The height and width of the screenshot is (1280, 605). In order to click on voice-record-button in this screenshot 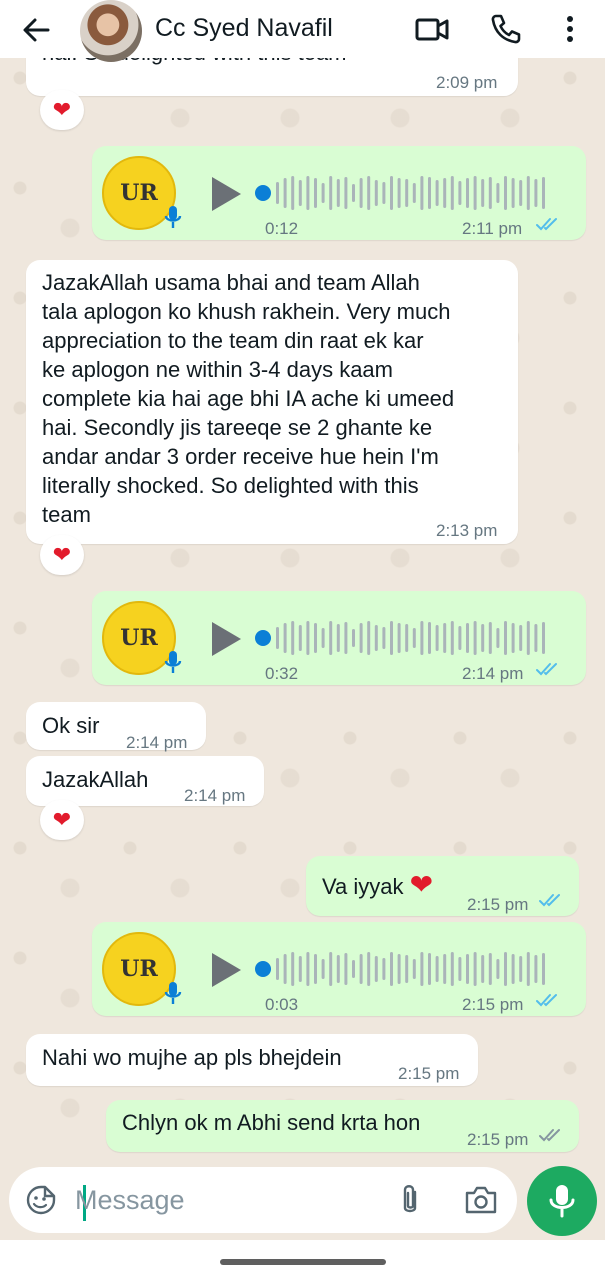, I will do `click(562, 1201)`.